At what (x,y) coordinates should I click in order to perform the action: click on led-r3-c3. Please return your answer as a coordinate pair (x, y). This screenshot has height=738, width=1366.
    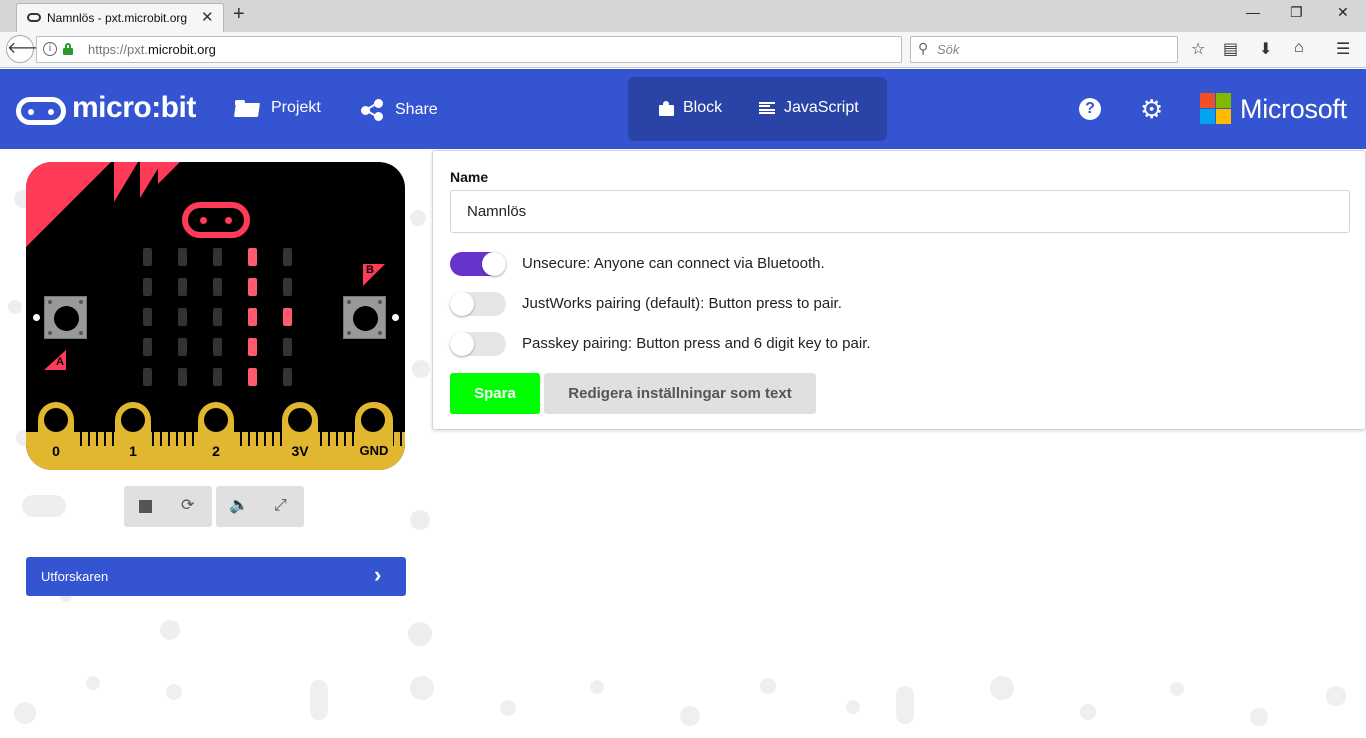
    Looking at the image, I should click on (252, 347).